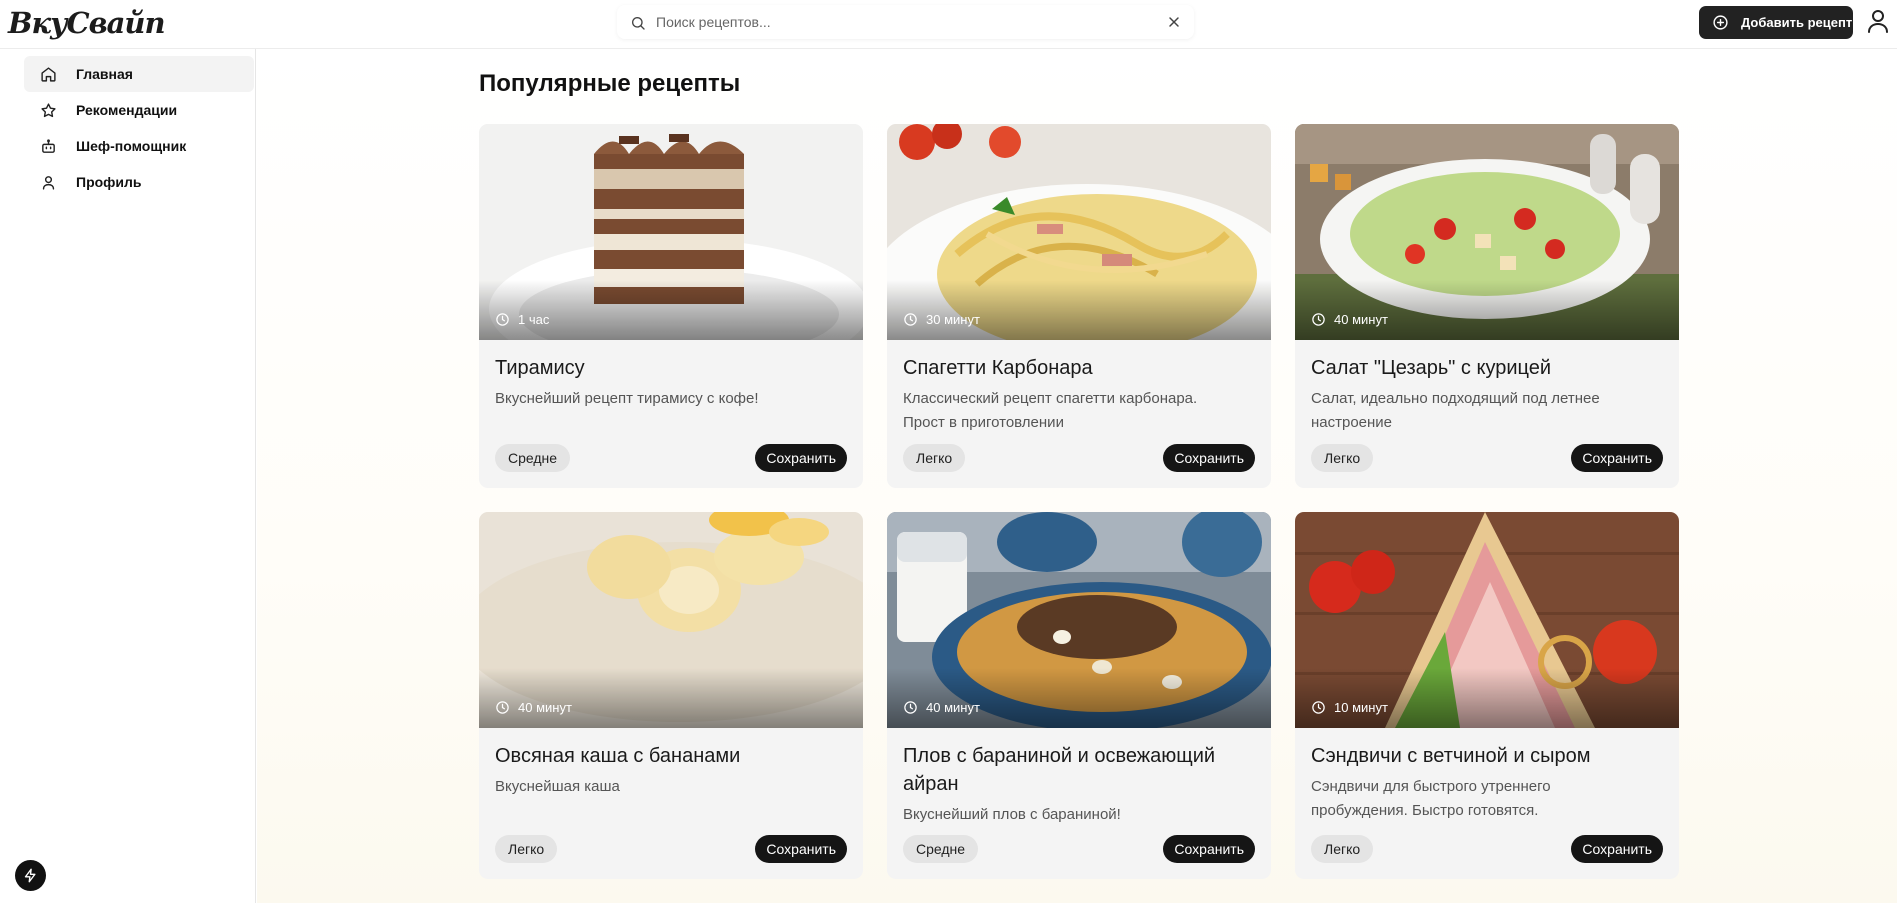 This screenshot has height=903, width=1897. I want to click on recipe-title: Овсяная каша с бананами, so click(618, 756).